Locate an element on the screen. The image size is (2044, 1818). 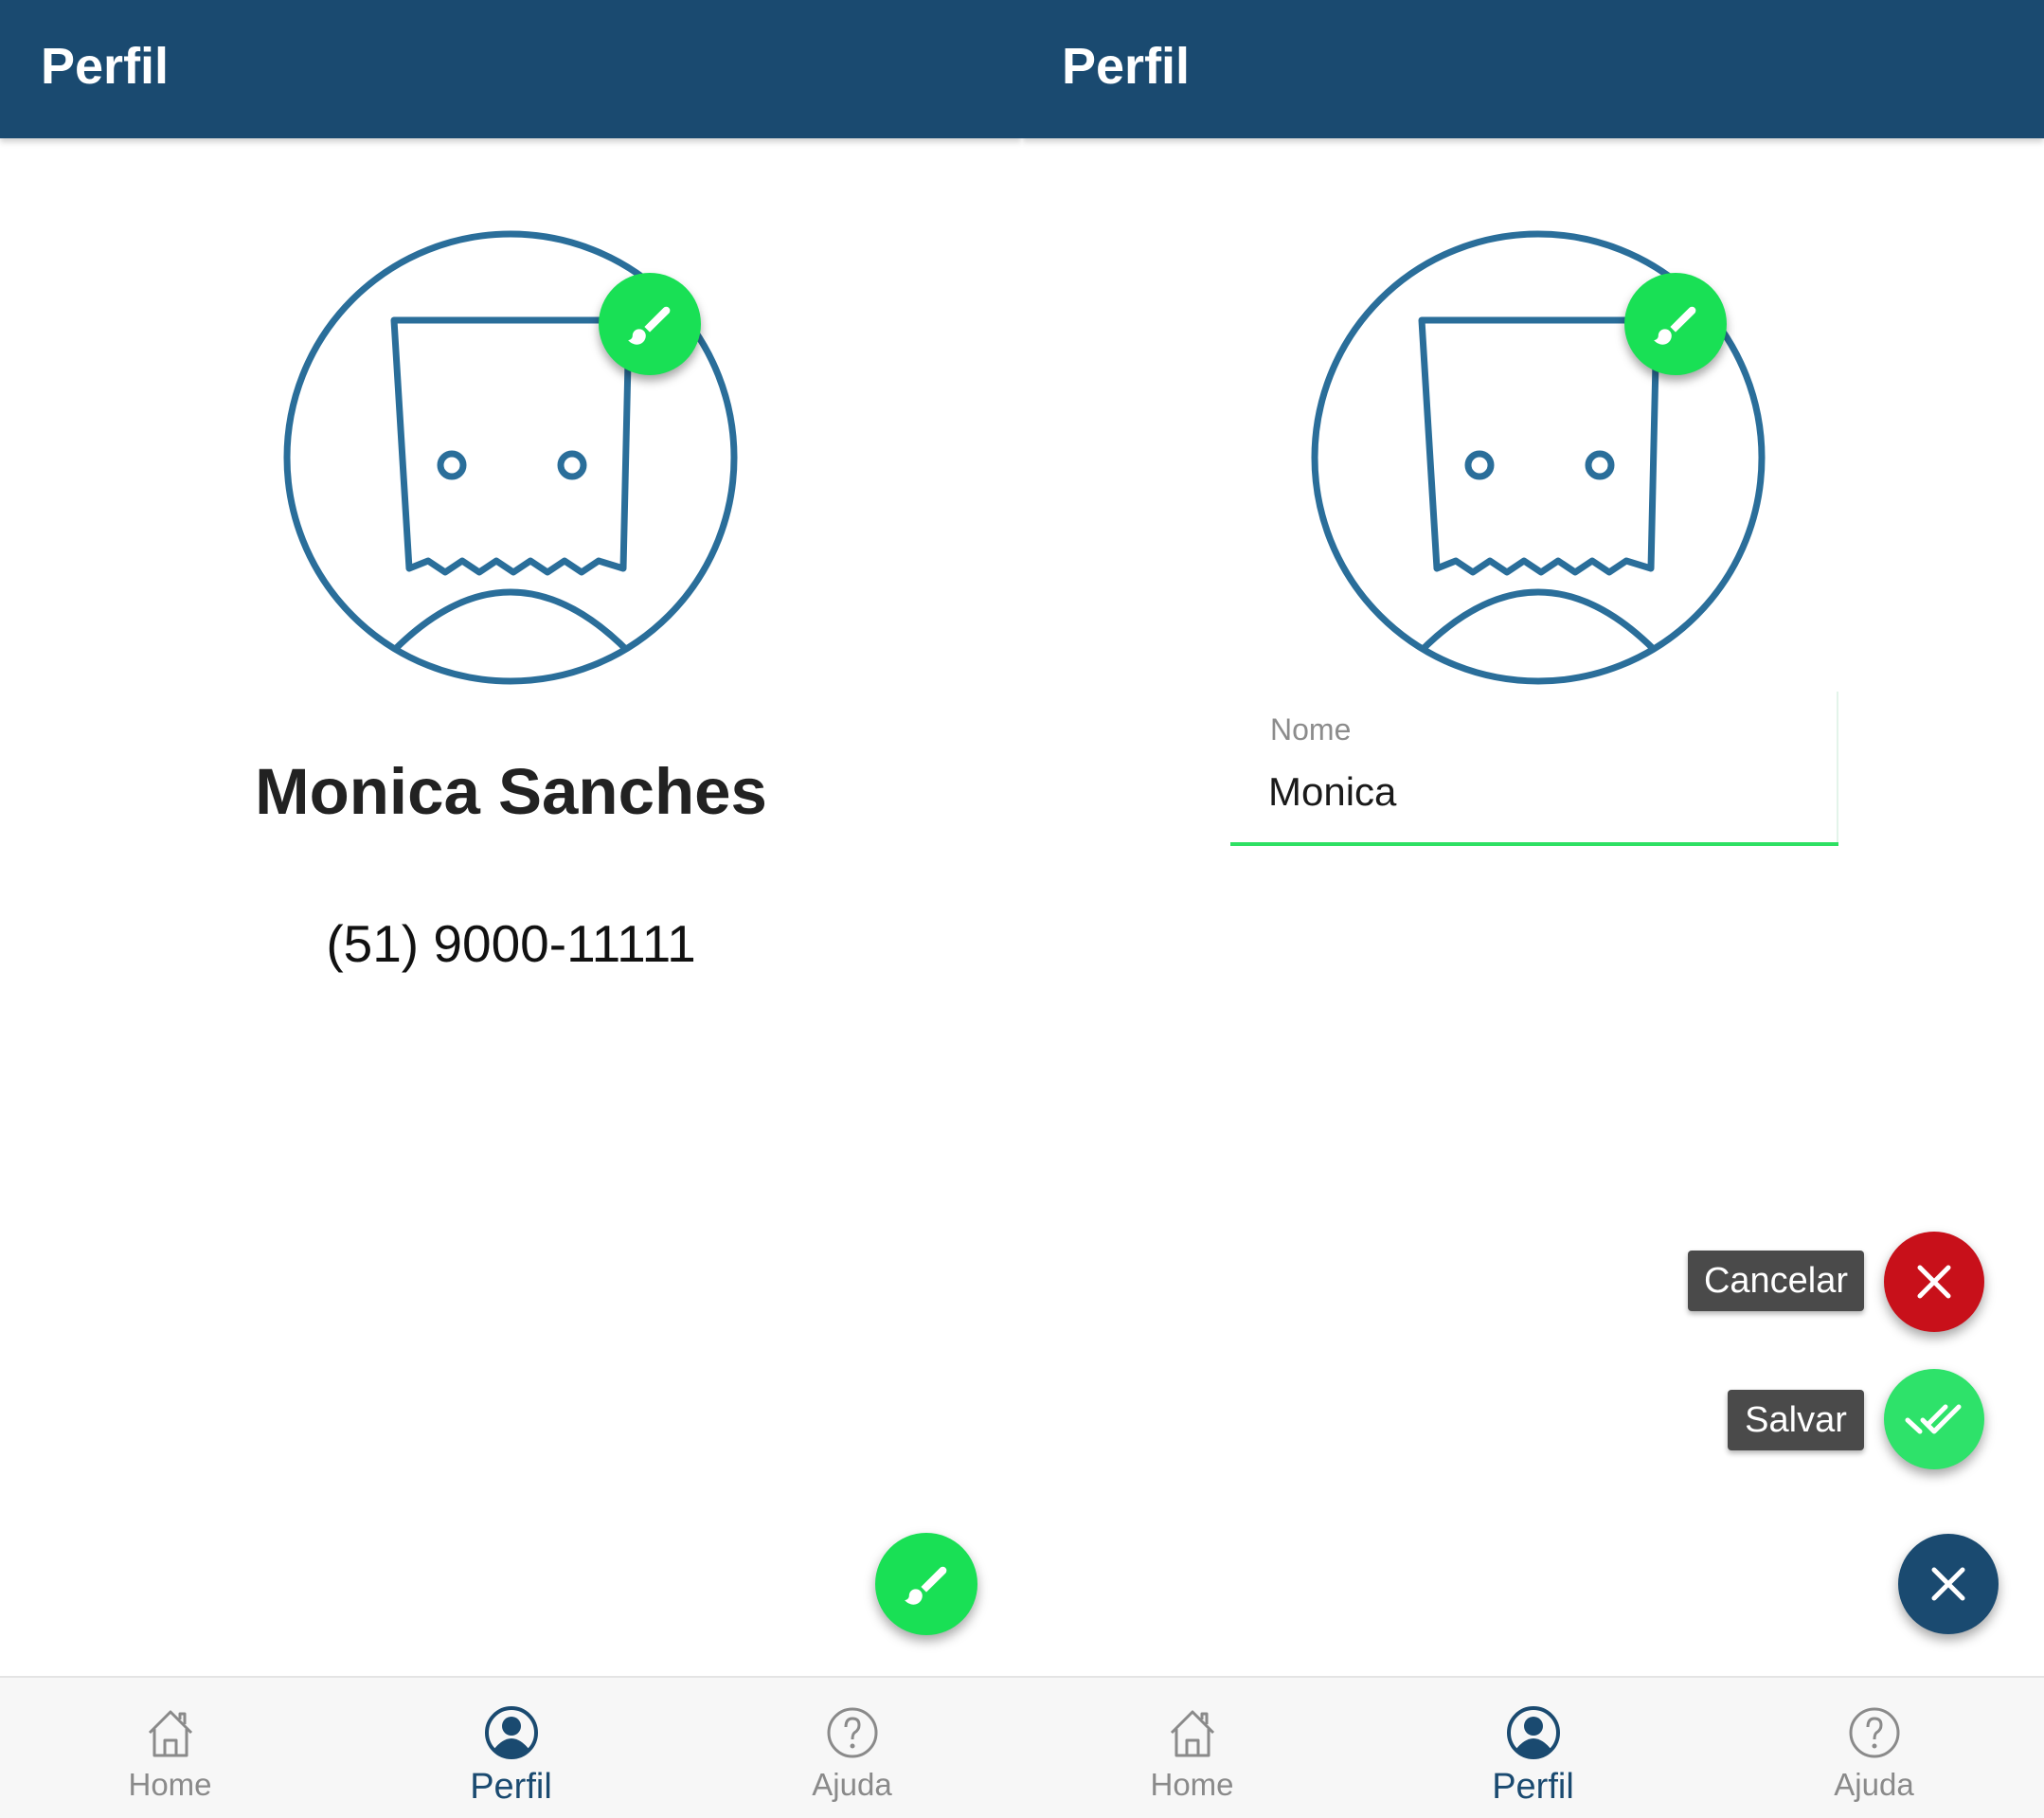
name-field-label: Nome is located at coordinates (1311, 729).